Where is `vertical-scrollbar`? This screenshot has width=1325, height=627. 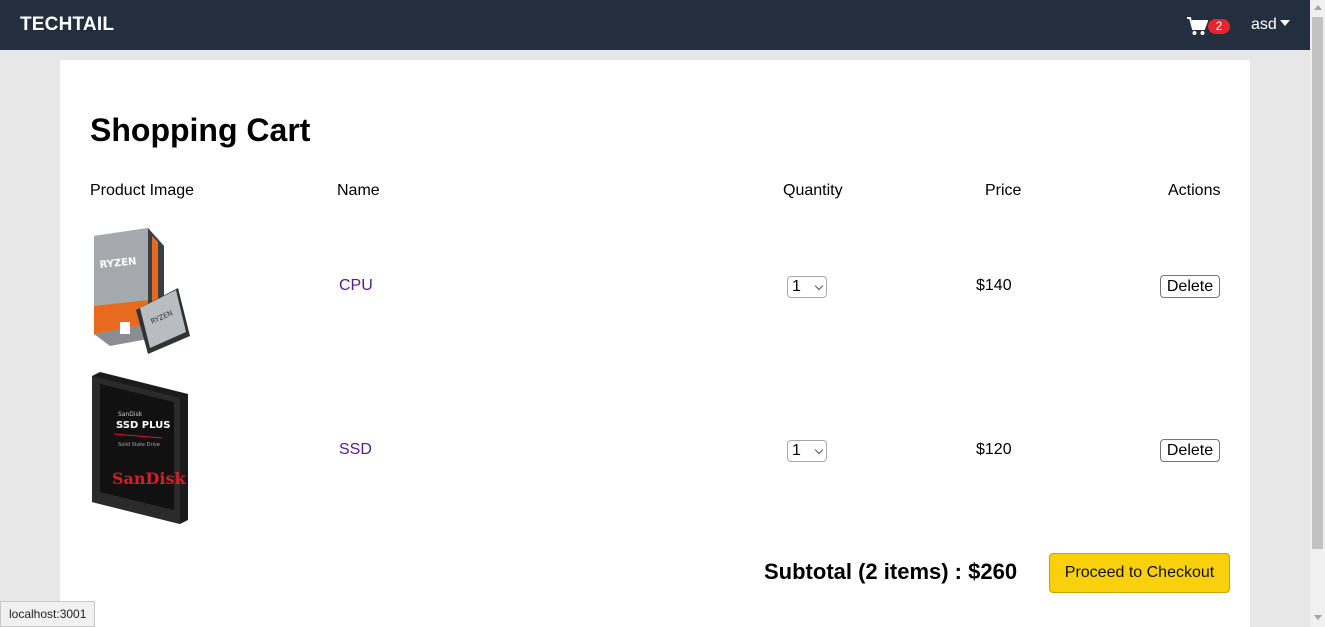
vertical-scrollbar is located at coordinates (1317, 313).